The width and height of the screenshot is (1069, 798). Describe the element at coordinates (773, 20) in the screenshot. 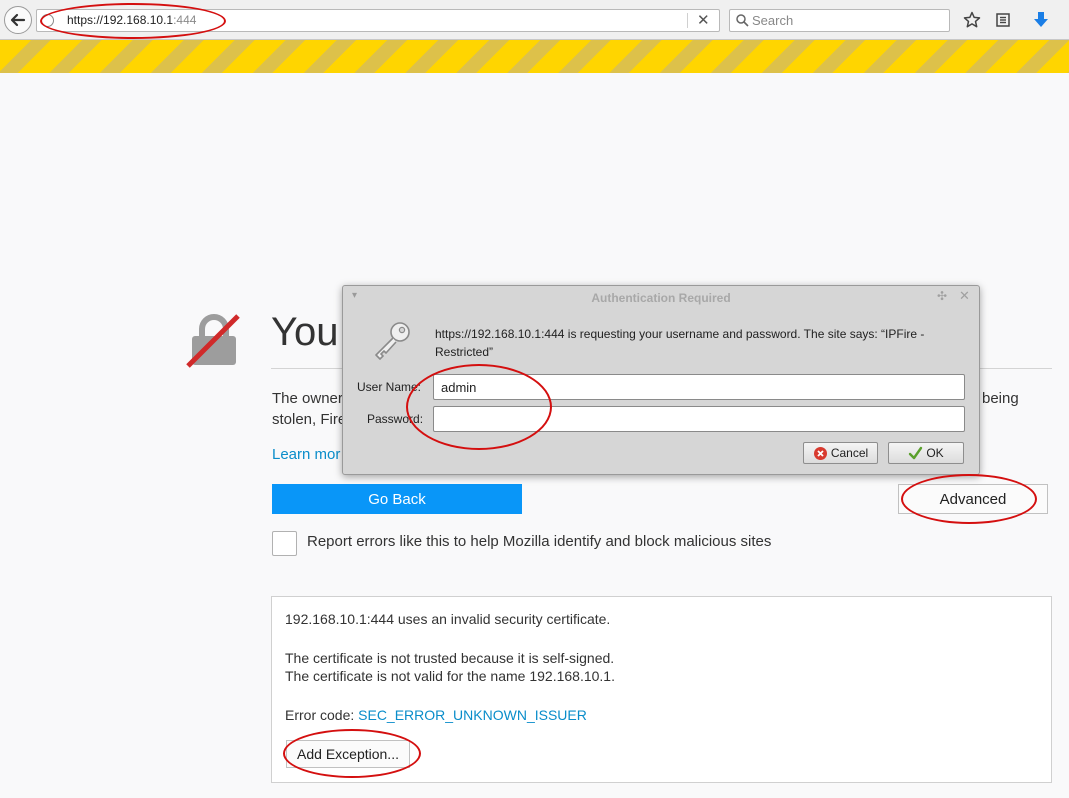

I see `search-placeholder: Search` at that location.